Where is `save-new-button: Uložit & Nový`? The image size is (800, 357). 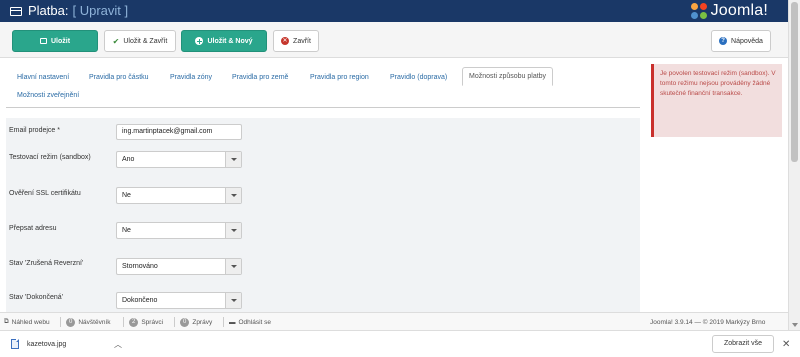 save-new-button: Uložit & Nový is located at coordinates (224, 41).